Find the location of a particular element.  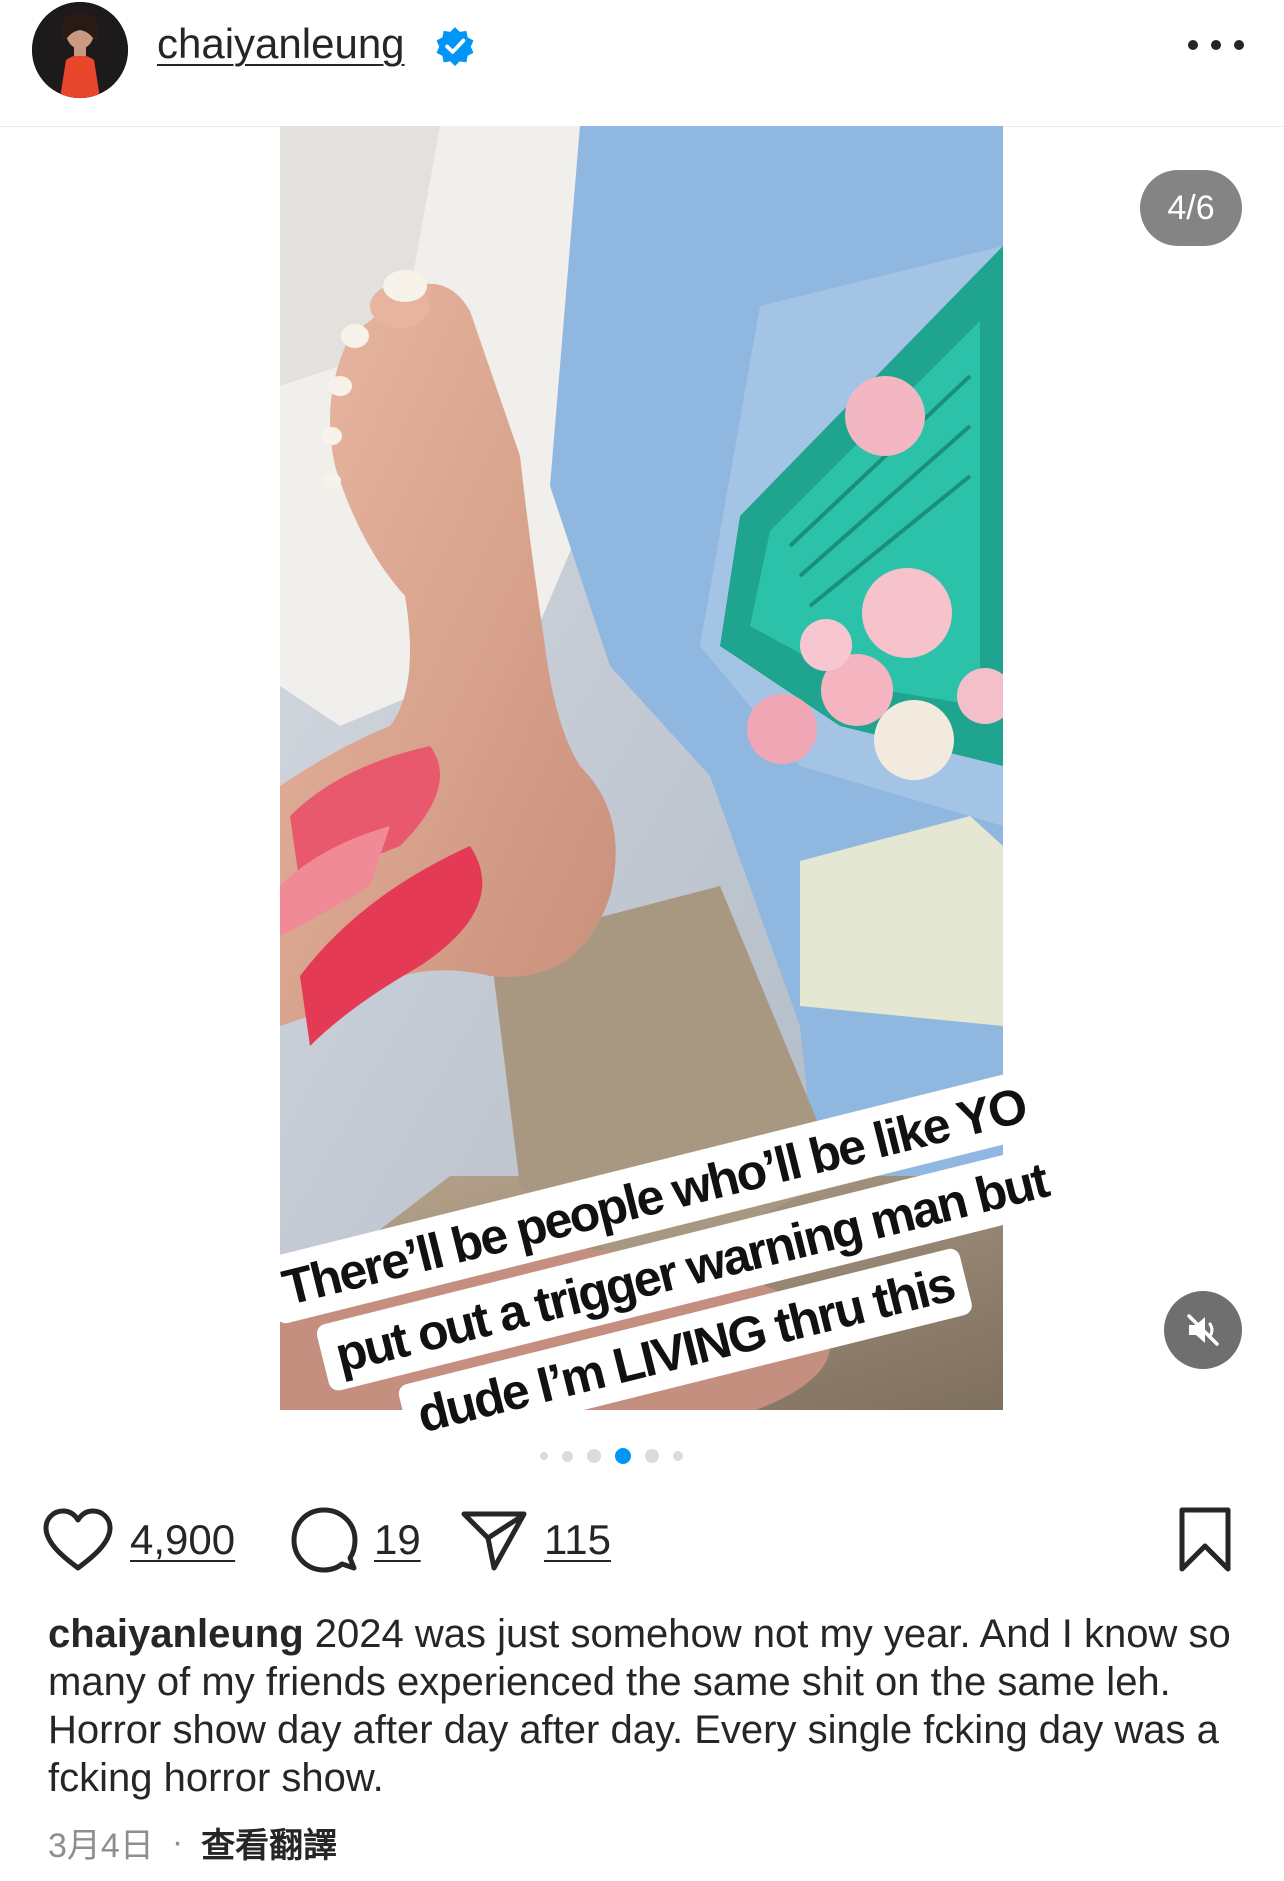

send-paper-plane-icon is located at coordinates (494, 1541).